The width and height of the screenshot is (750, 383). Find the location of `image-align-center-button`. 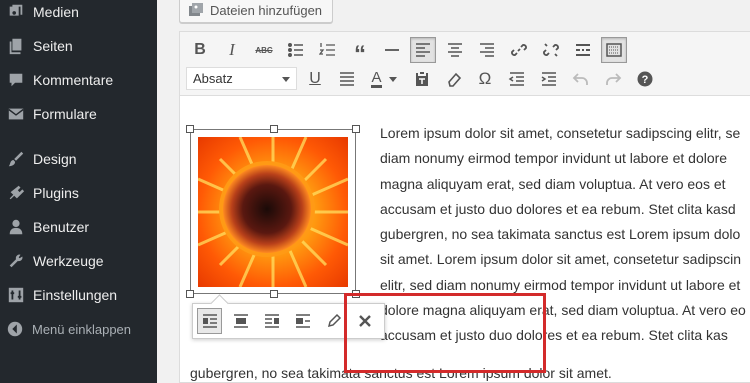

image-align-center-button is located at coordinates (240, 321).